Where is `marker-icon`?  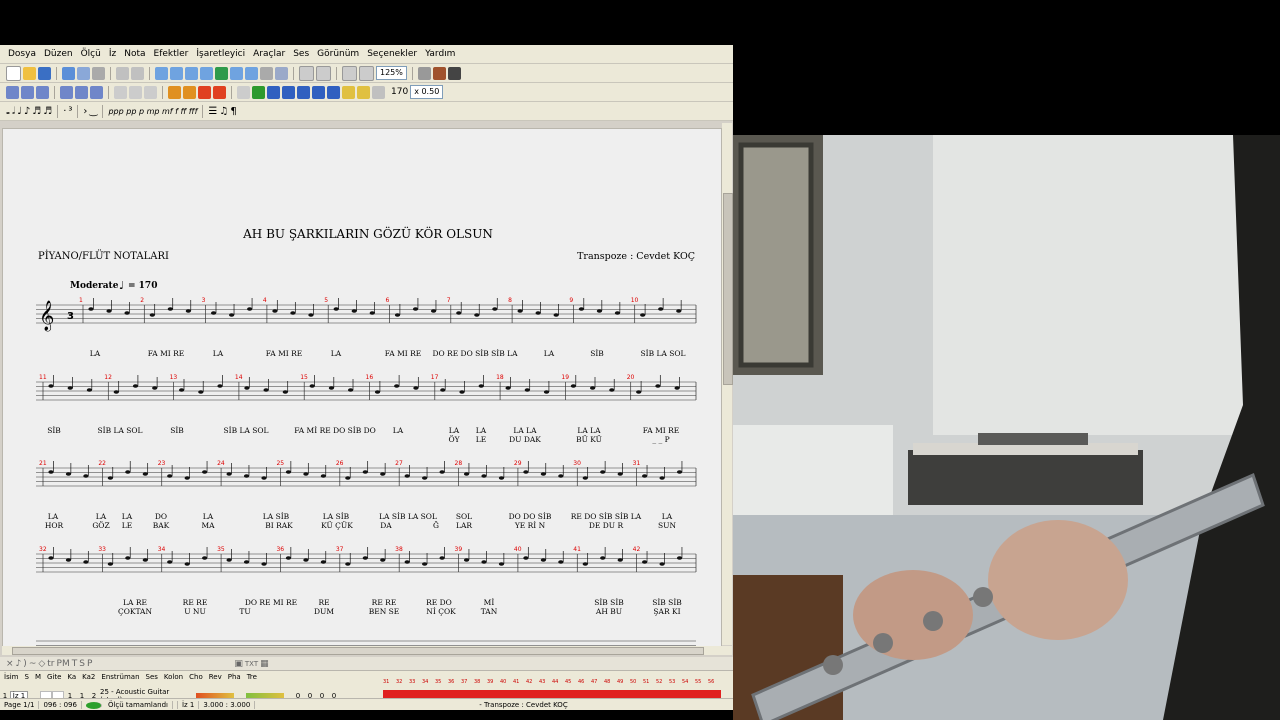 marker-icon is located at coordinates (120, 92).